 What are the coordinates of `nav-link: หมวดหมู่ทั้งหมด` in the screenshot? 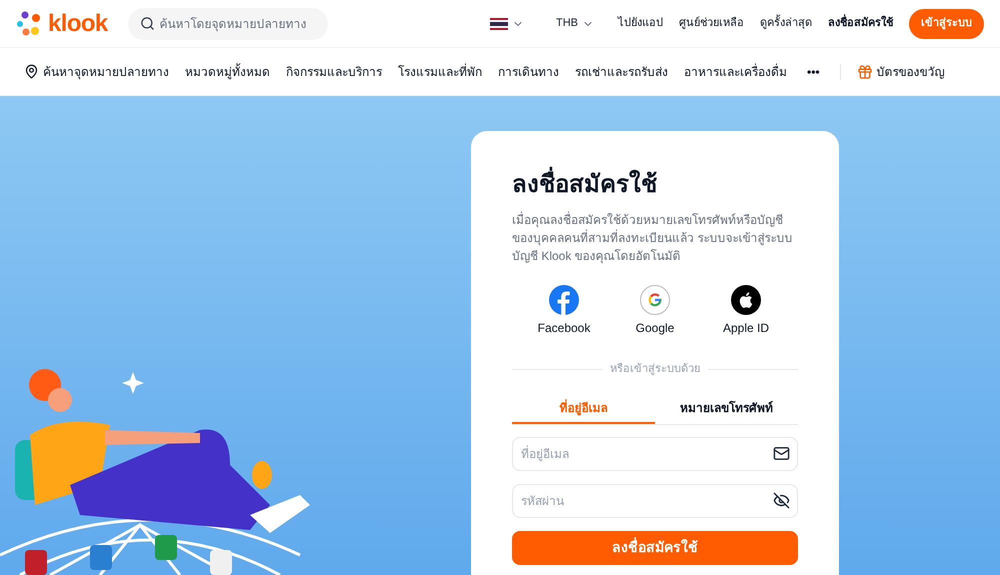 It's located at (227, 71).